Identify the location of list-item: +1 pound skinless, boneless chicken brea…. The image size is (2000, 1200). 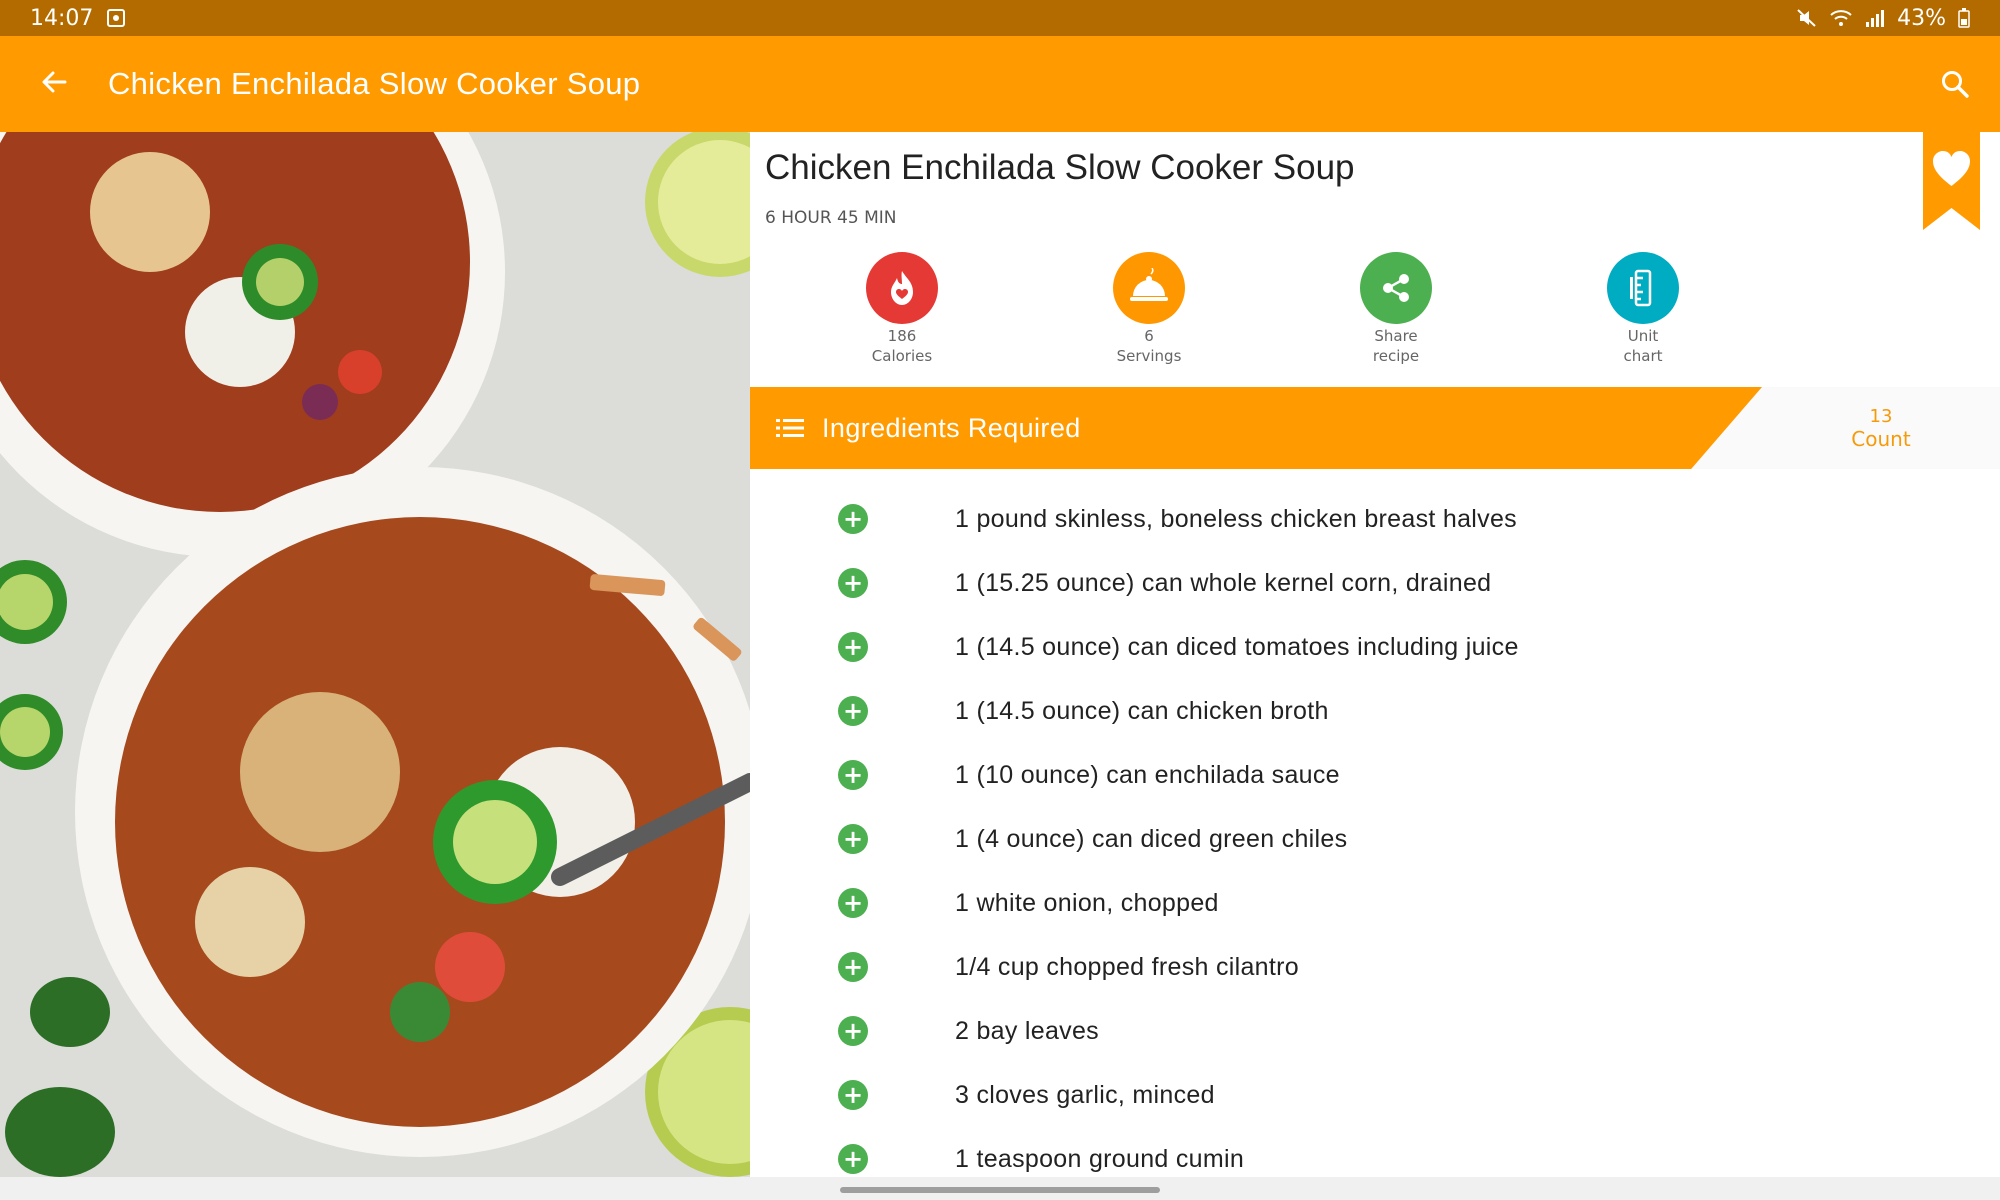
(1375, 519).